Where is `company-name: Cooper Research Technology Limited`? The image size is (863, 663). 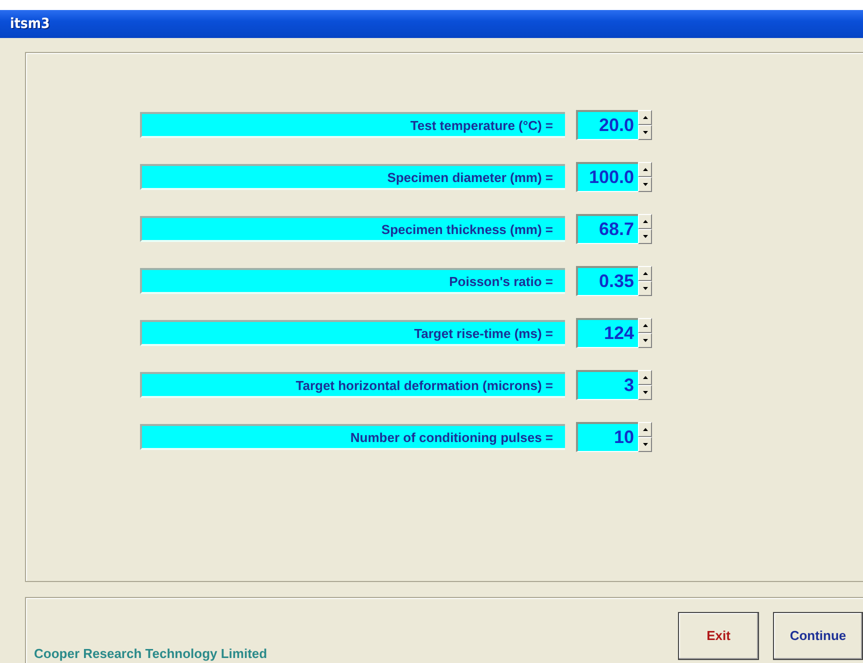 company-name: Cooper Research Technology Limited is located at coordinates (151, 653).